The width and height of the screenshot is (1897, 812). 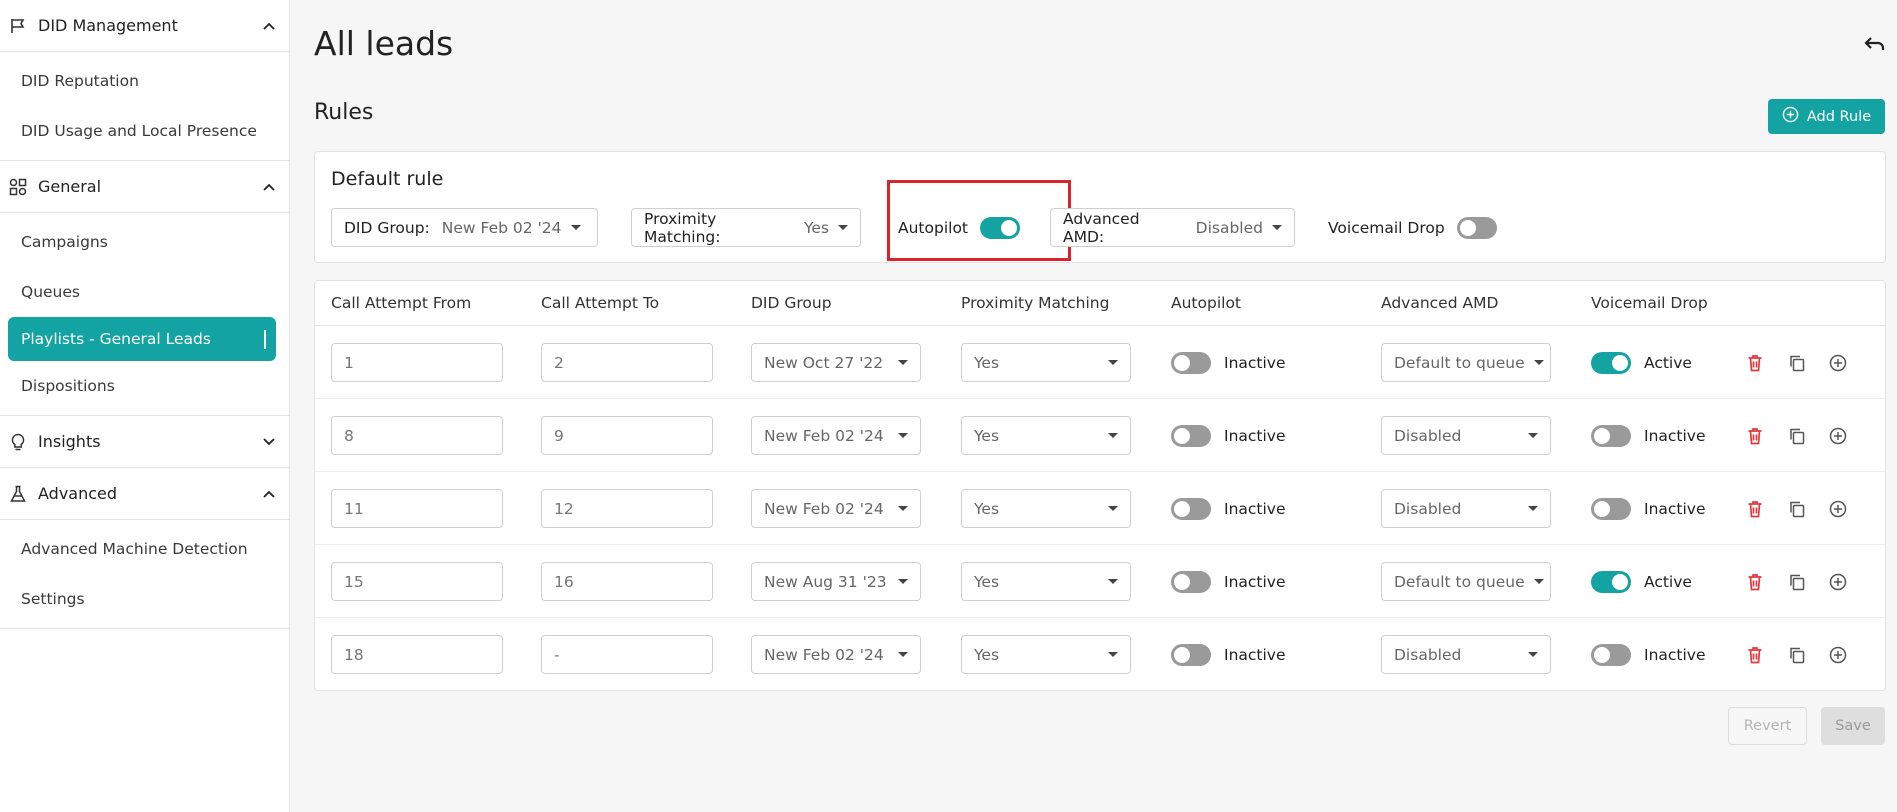 I want to click on call-attempt-from-input: 11, so click(x=417, y=508).